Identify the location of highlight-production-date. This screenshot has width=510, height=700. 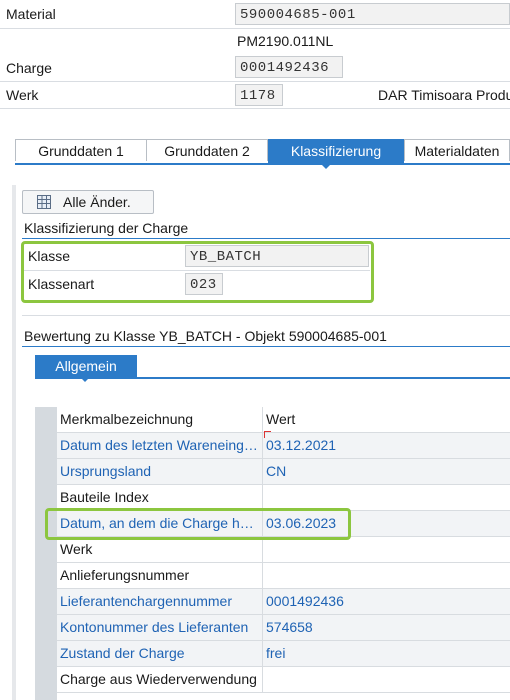
(198, 524).